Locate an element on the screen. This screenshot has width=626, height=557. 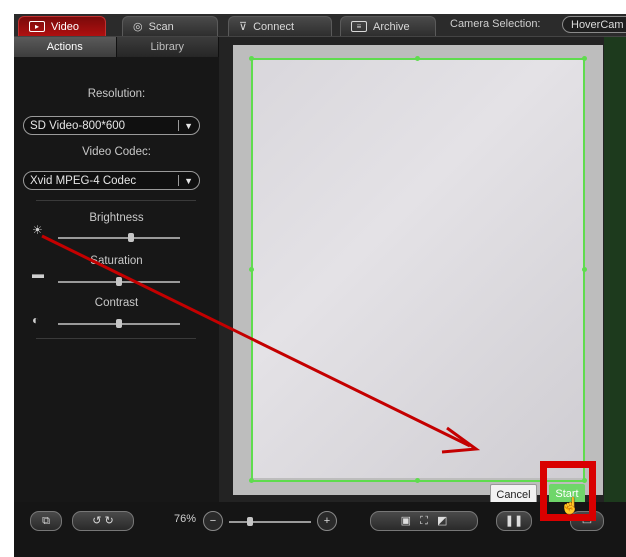
tab-scan: ◎ Scan is located at coordinates (170, 26).